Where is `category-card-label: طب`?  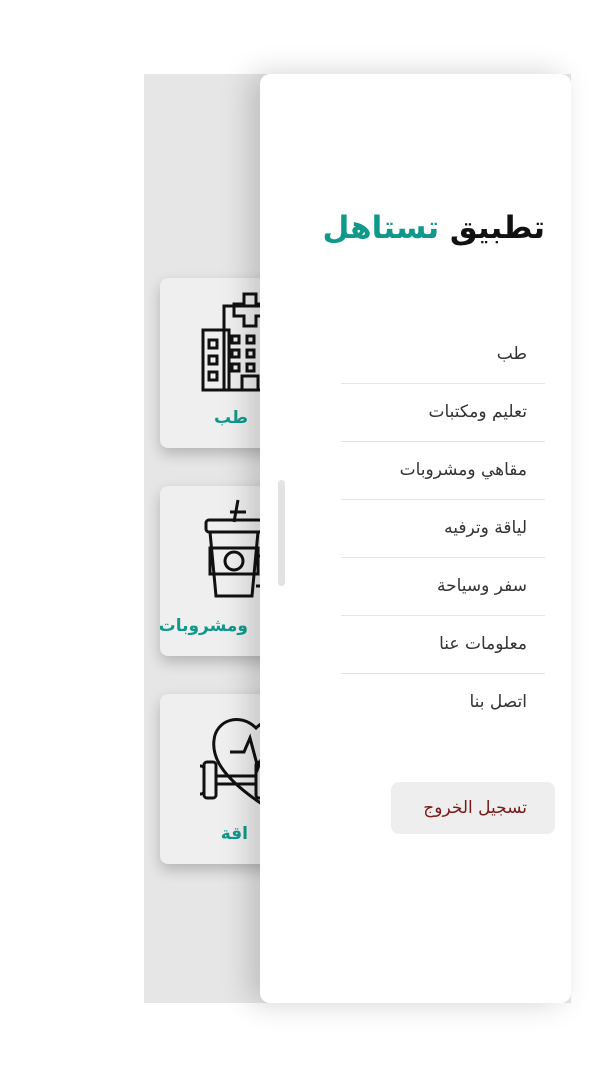 category-card-label: طب is located at coordinates (230, 418).